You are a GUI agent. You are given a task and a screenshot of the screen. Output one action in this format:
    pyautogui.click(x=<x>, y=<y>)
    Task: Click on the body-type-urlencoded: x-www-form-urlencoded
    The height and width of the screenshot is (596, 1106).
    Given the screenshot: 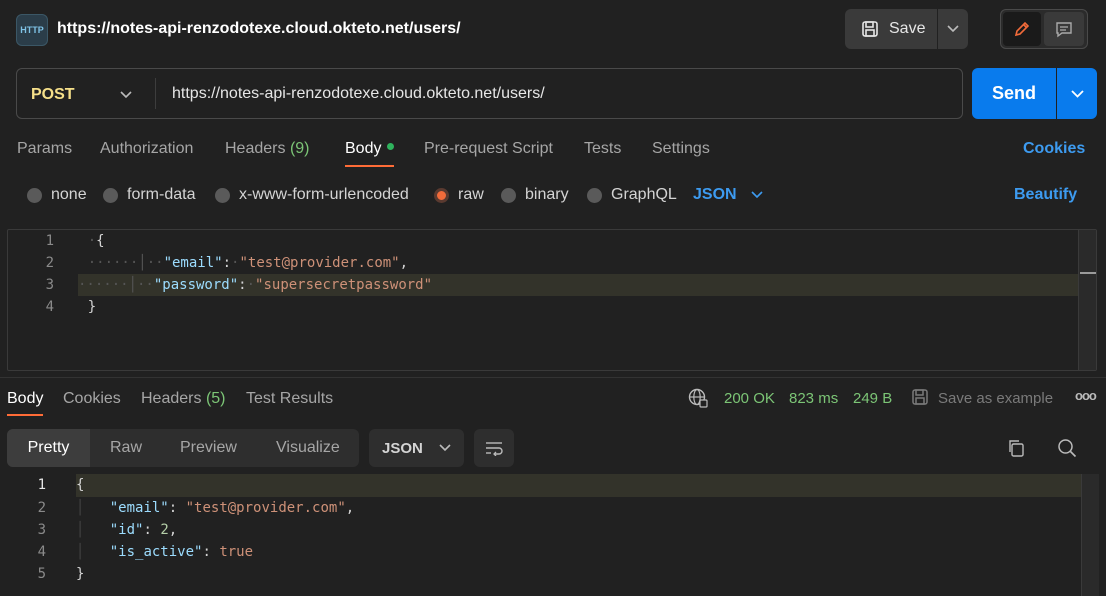 What is the action you would take?
    pyautogui.click(x=312, y=195)
    